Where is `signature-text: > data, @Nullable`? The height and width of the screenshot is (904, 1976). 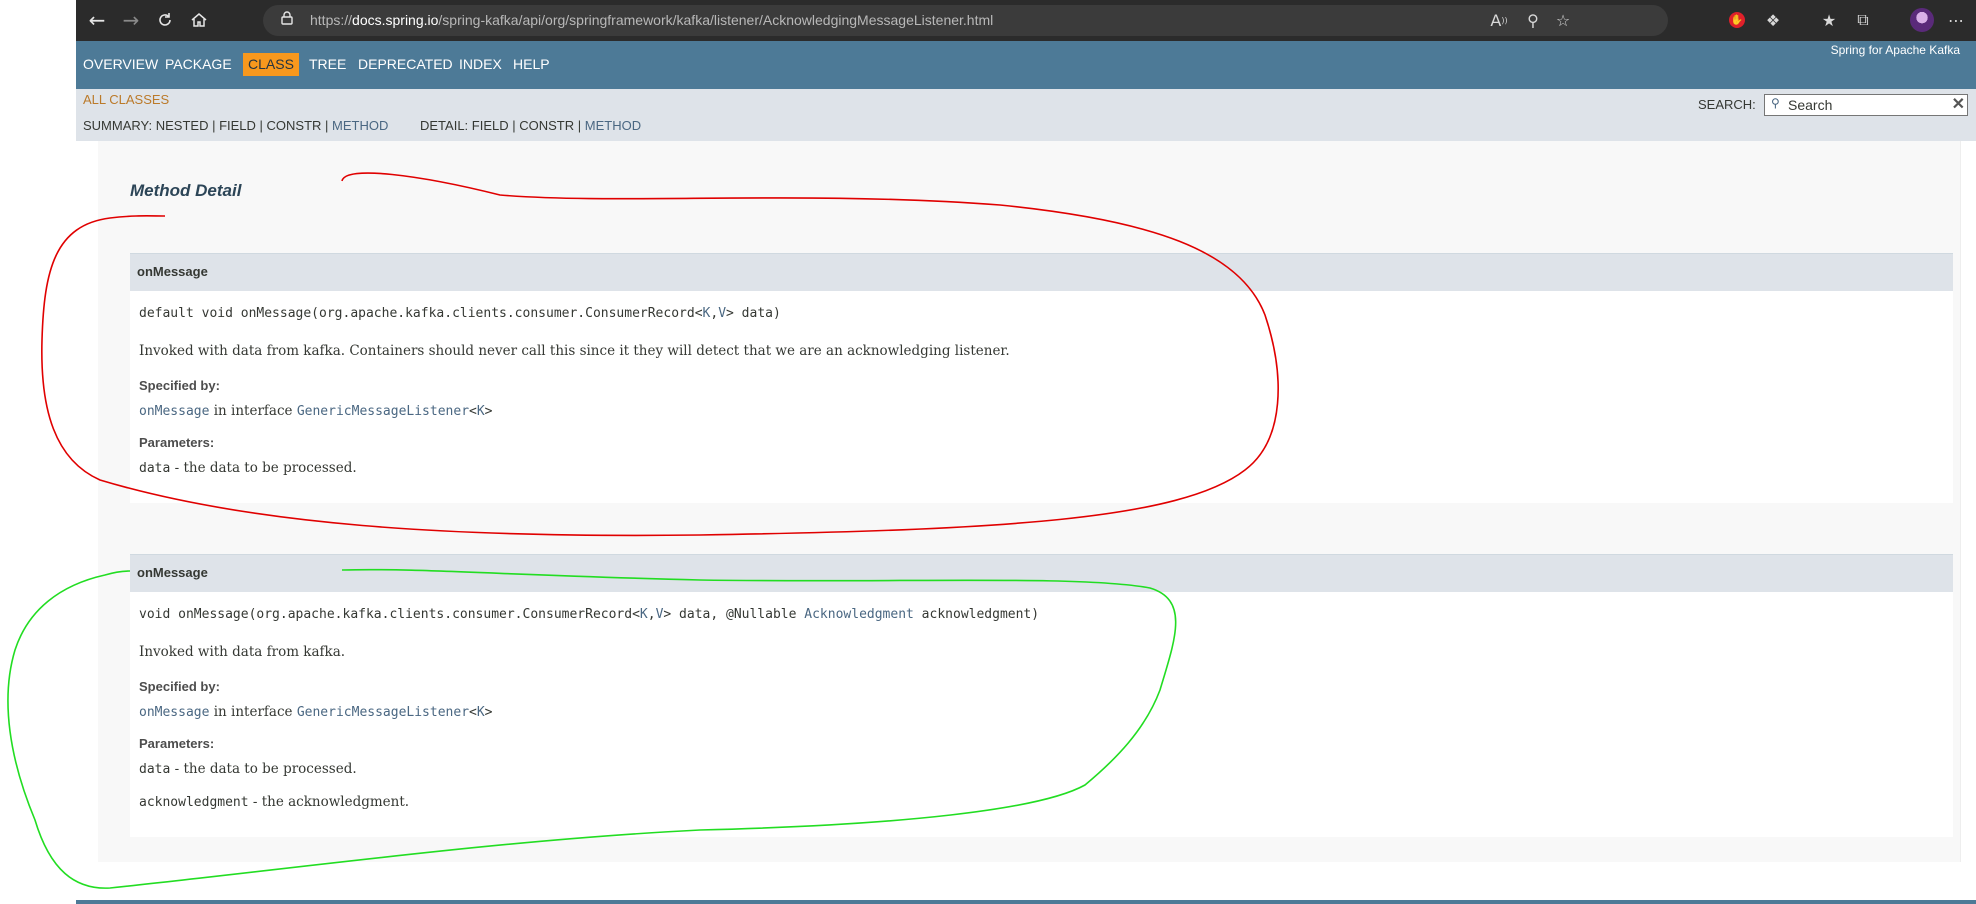
signature-text: > data, @Nullable is located at coordinates (734, 614).